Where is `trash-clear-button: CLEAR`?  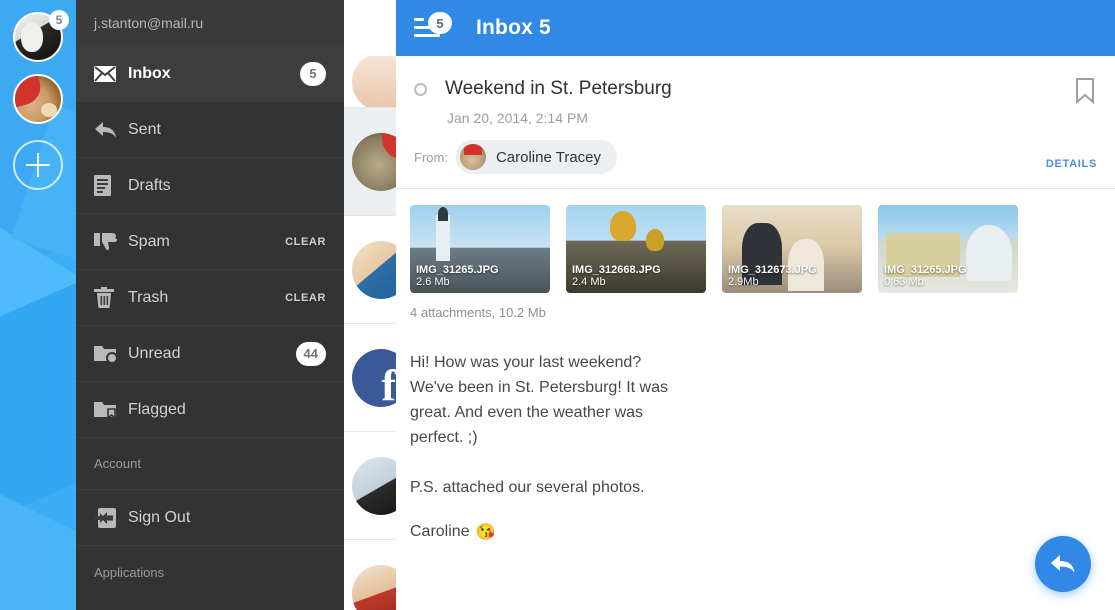 trash-clear-button: CLEAR is located at coordinates (305, 298).